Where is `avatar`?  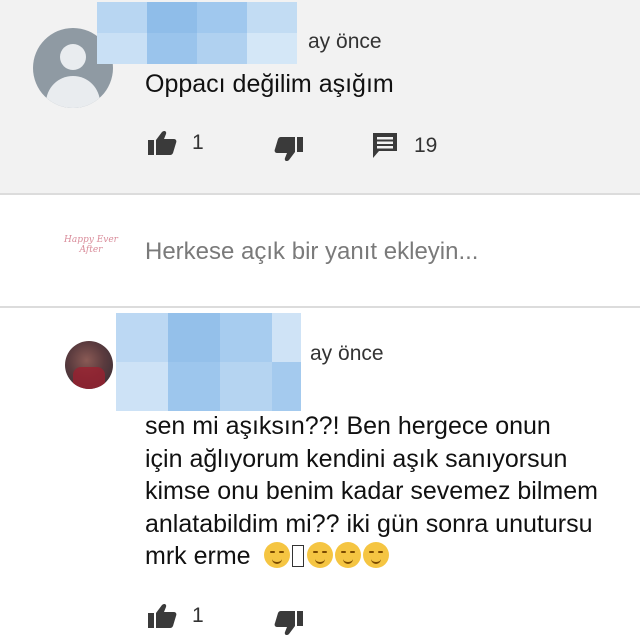
avatar is located at coordinates (89, 365).